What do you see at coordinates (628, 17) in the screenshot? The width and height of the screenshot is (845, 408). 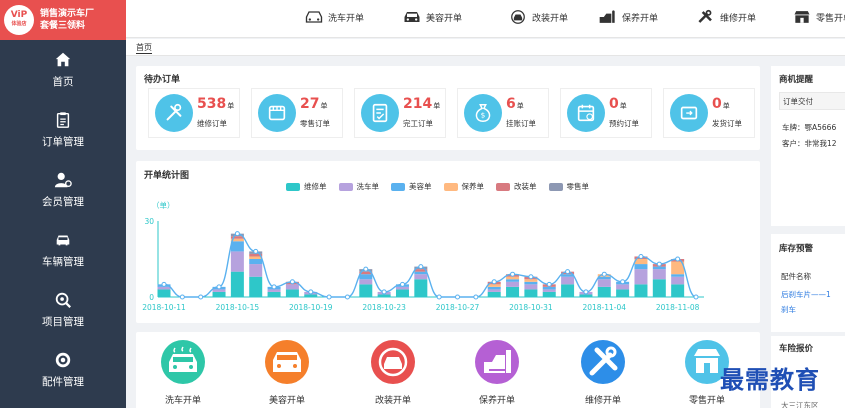 I see `top-maintenance-button: 保养开单` at bounding box center [628, 17].